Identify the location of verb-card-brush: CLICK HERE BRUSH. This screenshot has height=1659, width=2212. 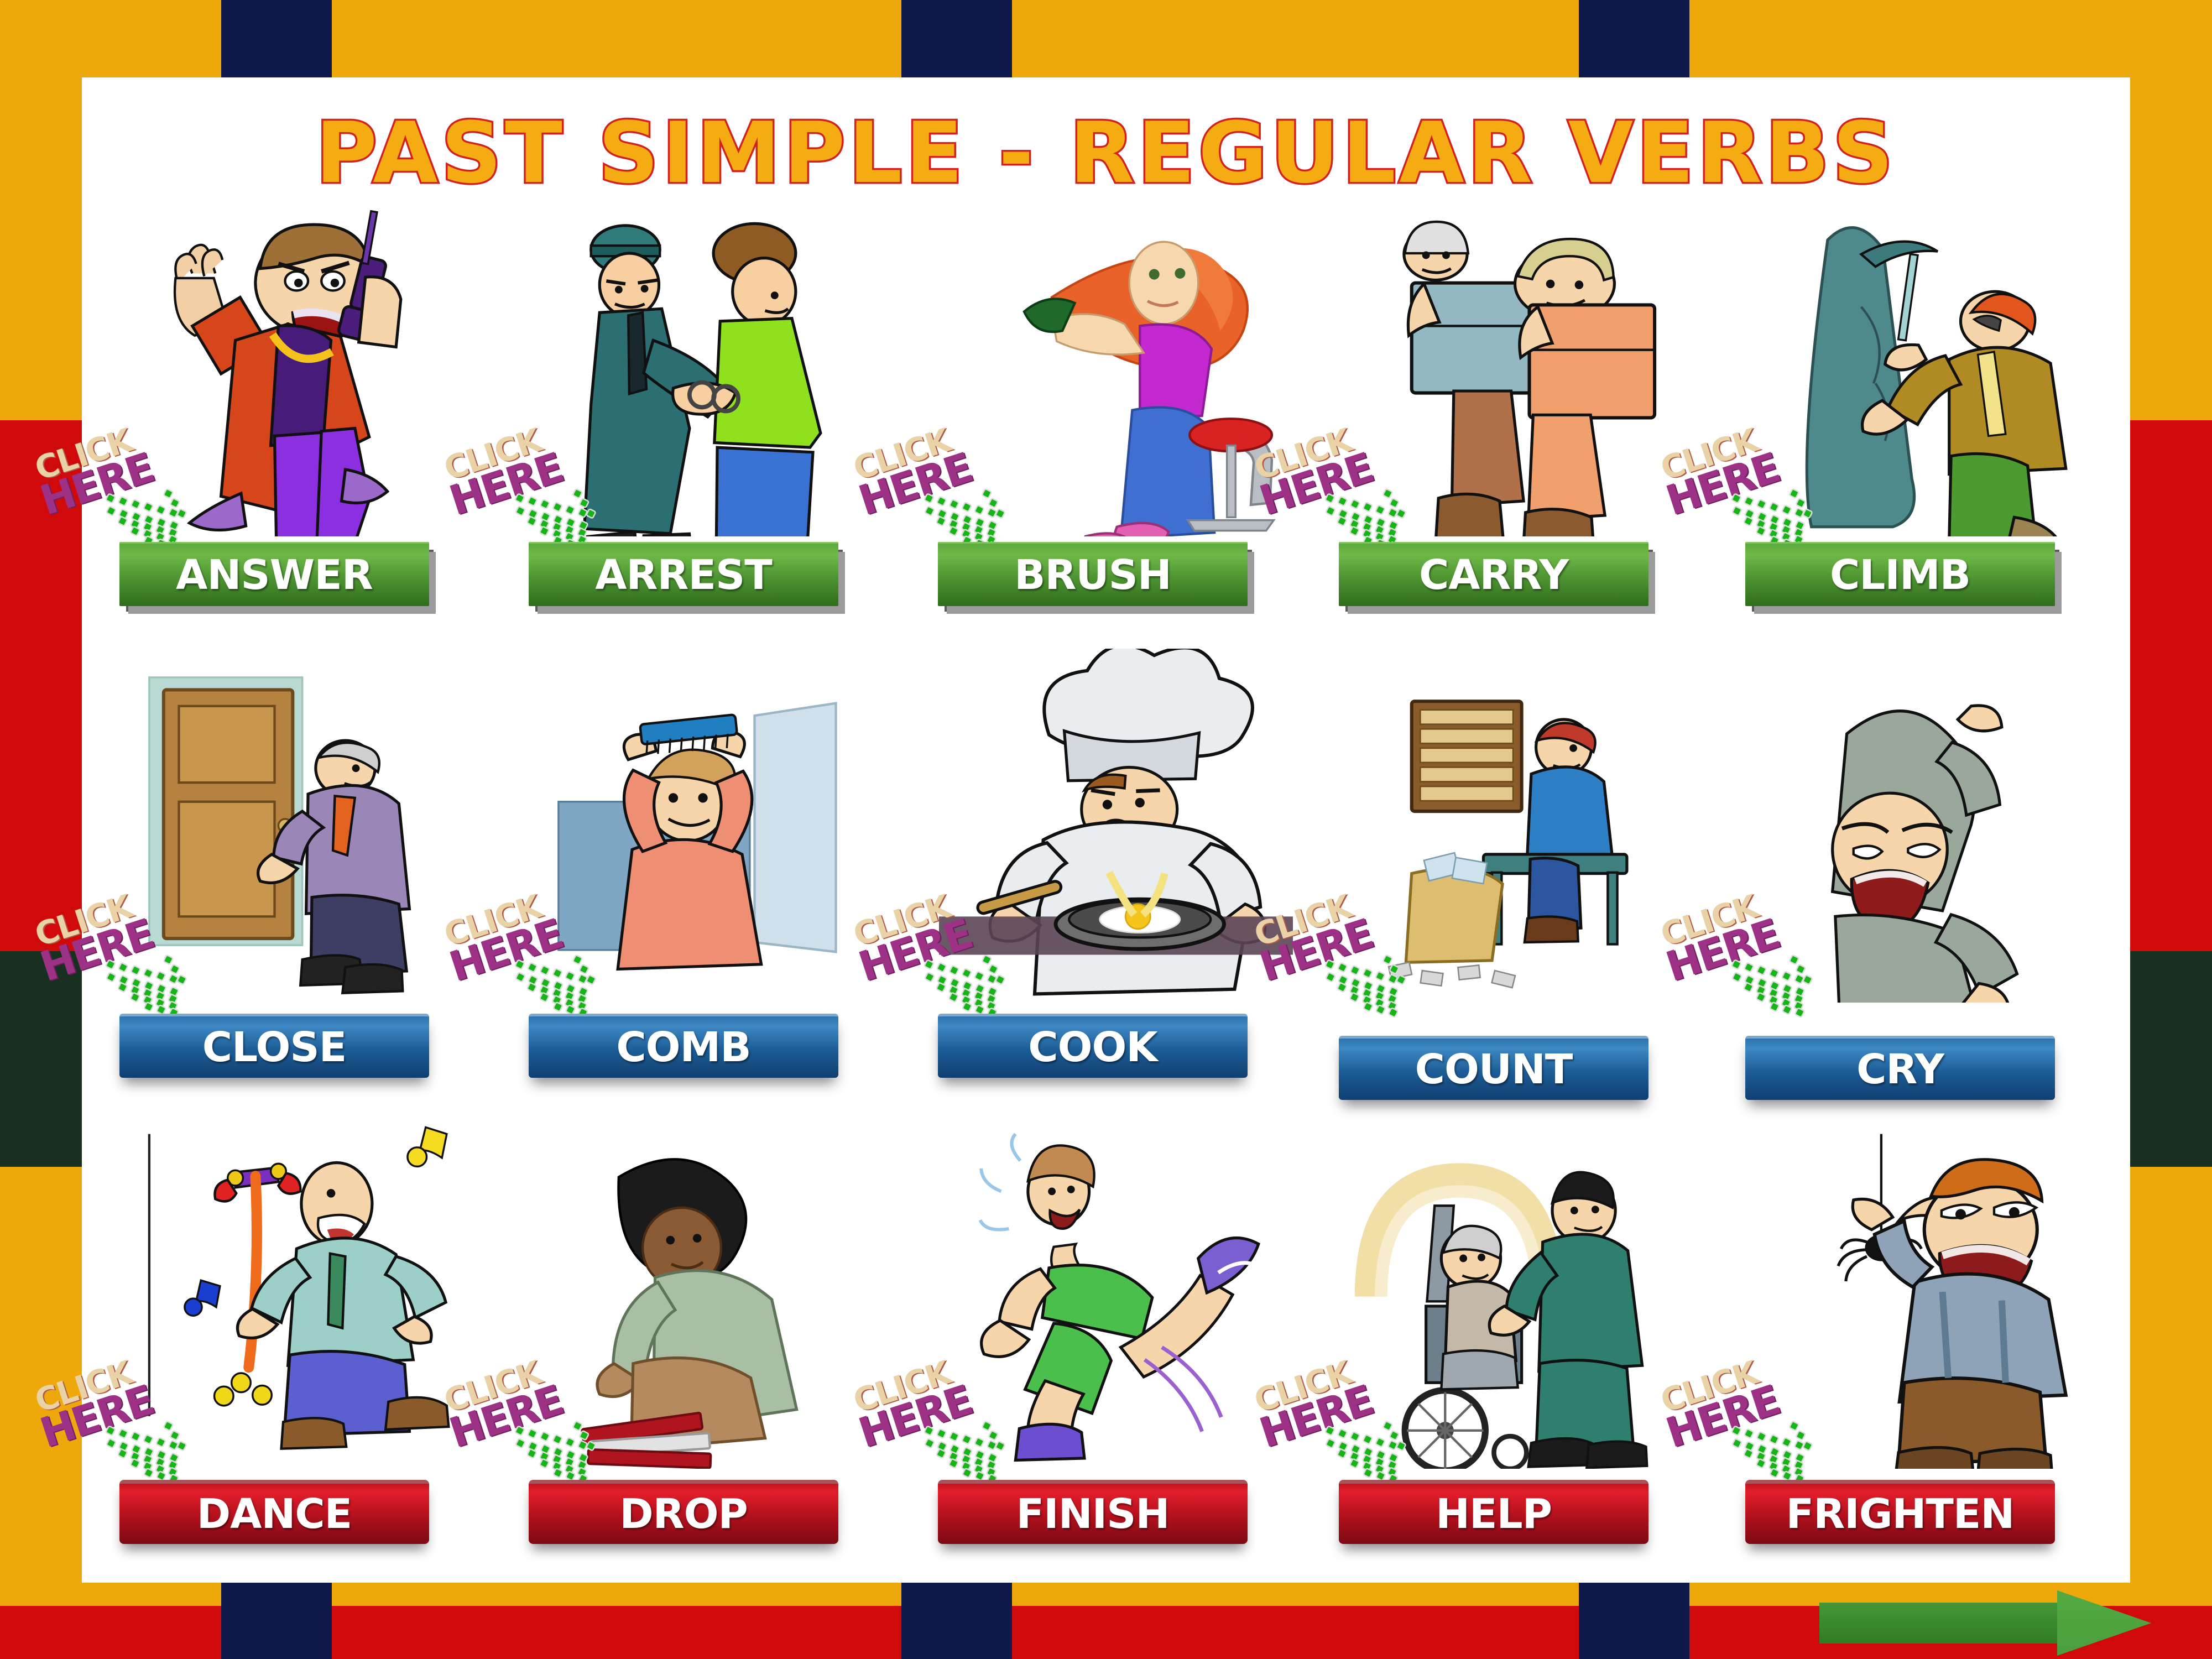
(1085, 416).